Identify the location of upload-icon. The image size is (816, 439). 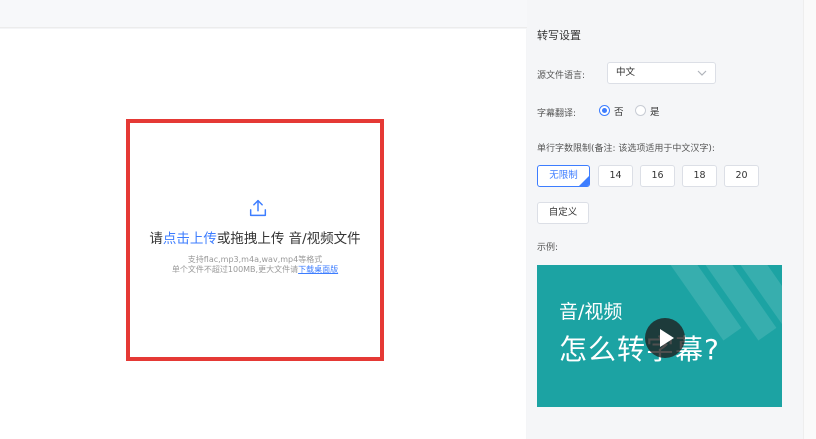
(258, 208).